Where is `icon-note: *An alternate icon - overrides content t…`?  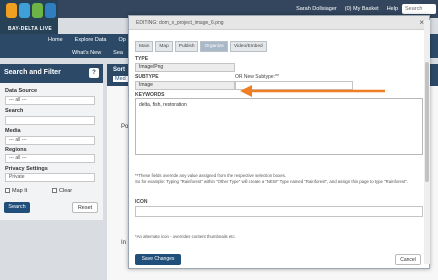 icon-note: *An alternate icon - overrides content t… is located at coordinates (185, 236).